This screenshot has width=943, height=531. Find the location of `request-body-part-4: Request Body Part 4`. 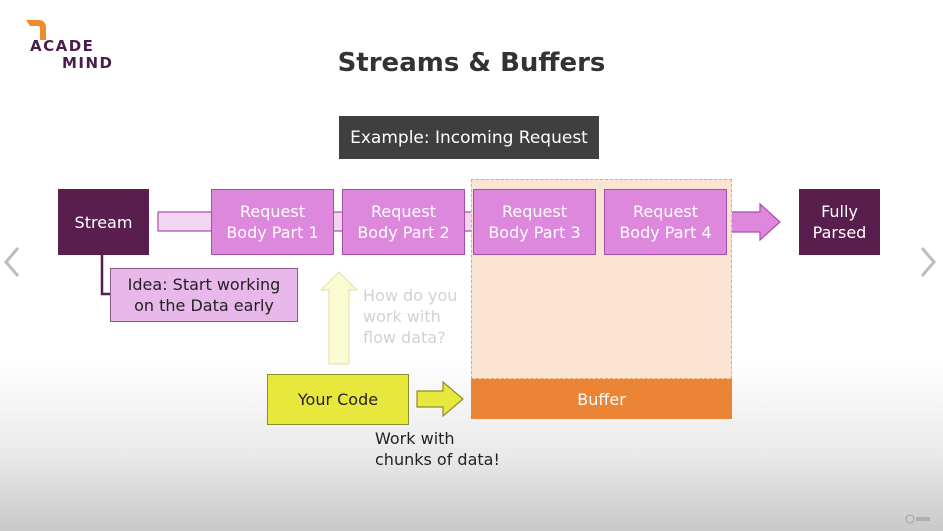

request-body-part-4: Request Body Part 4 is located at coordinates (665, 222).